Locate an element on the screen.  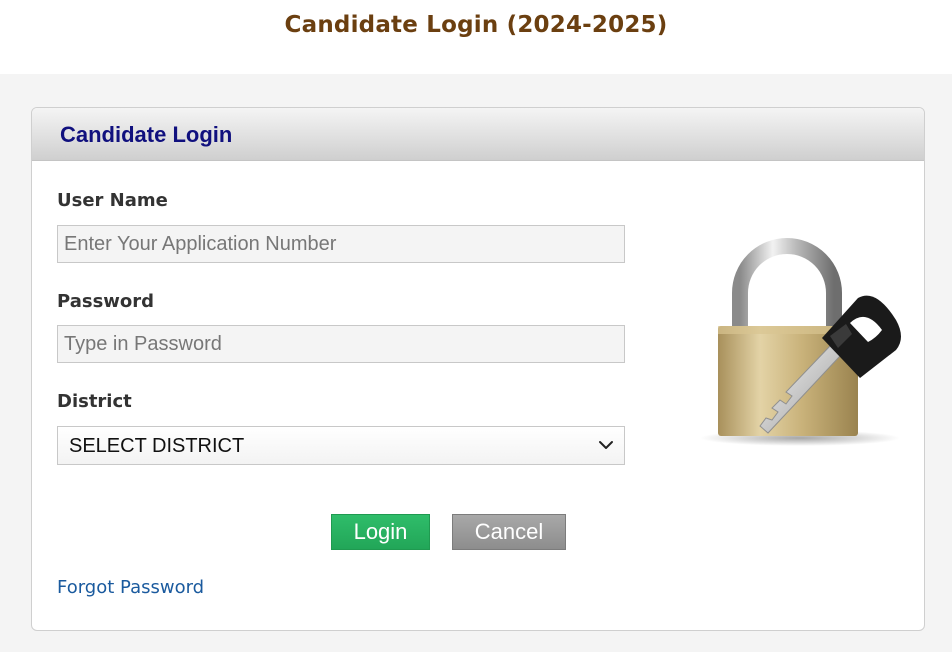
padlock-with-key-icon is located at coordinates (800, 342).